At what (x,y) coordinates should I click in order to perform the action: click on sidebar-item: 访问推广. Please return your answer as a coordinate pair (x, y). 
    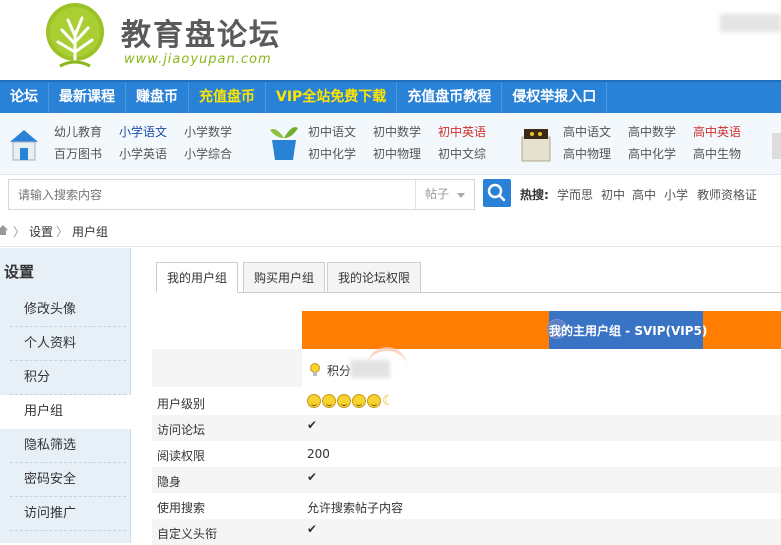
    Looking at the image, I should click on (65, 514).